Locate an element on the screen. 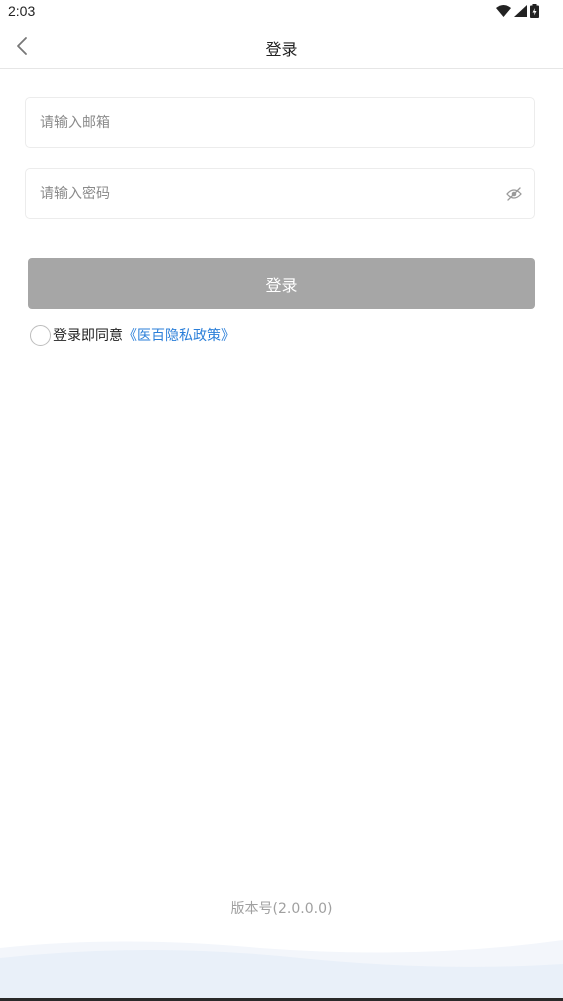 Image resolution: width=563 pixels, height=1001 pixels. page-title: 登录 is located at coordinates (281, 49).